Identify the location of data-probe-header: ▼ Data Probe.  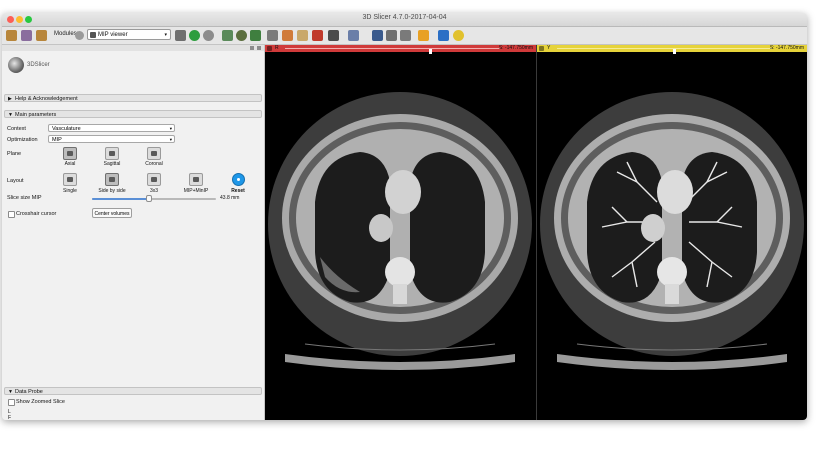
(133, 391).